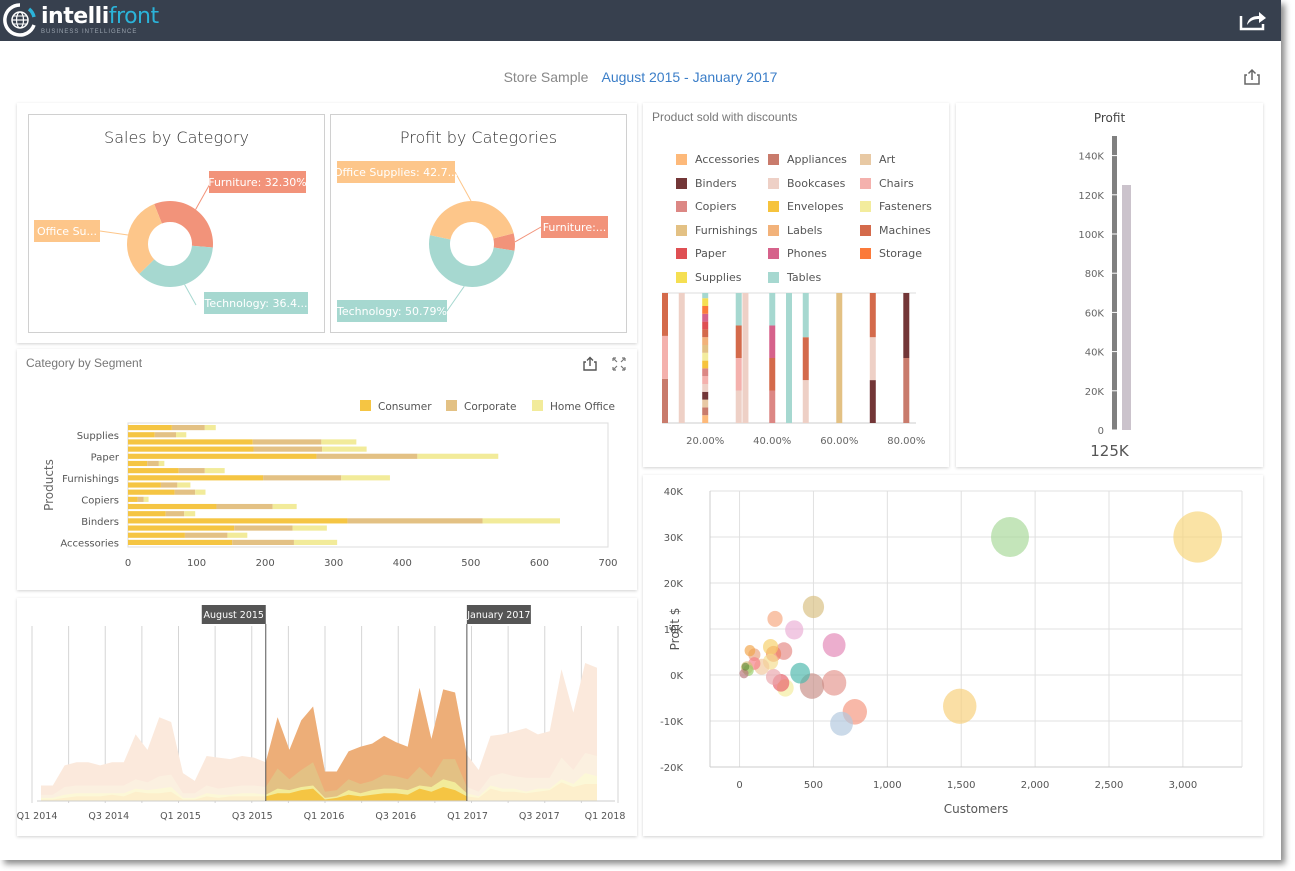 The height and width of the screenshot is (871, 1295). I want to click on pie-label: Furniture: 32.30%, so click(257, 182).